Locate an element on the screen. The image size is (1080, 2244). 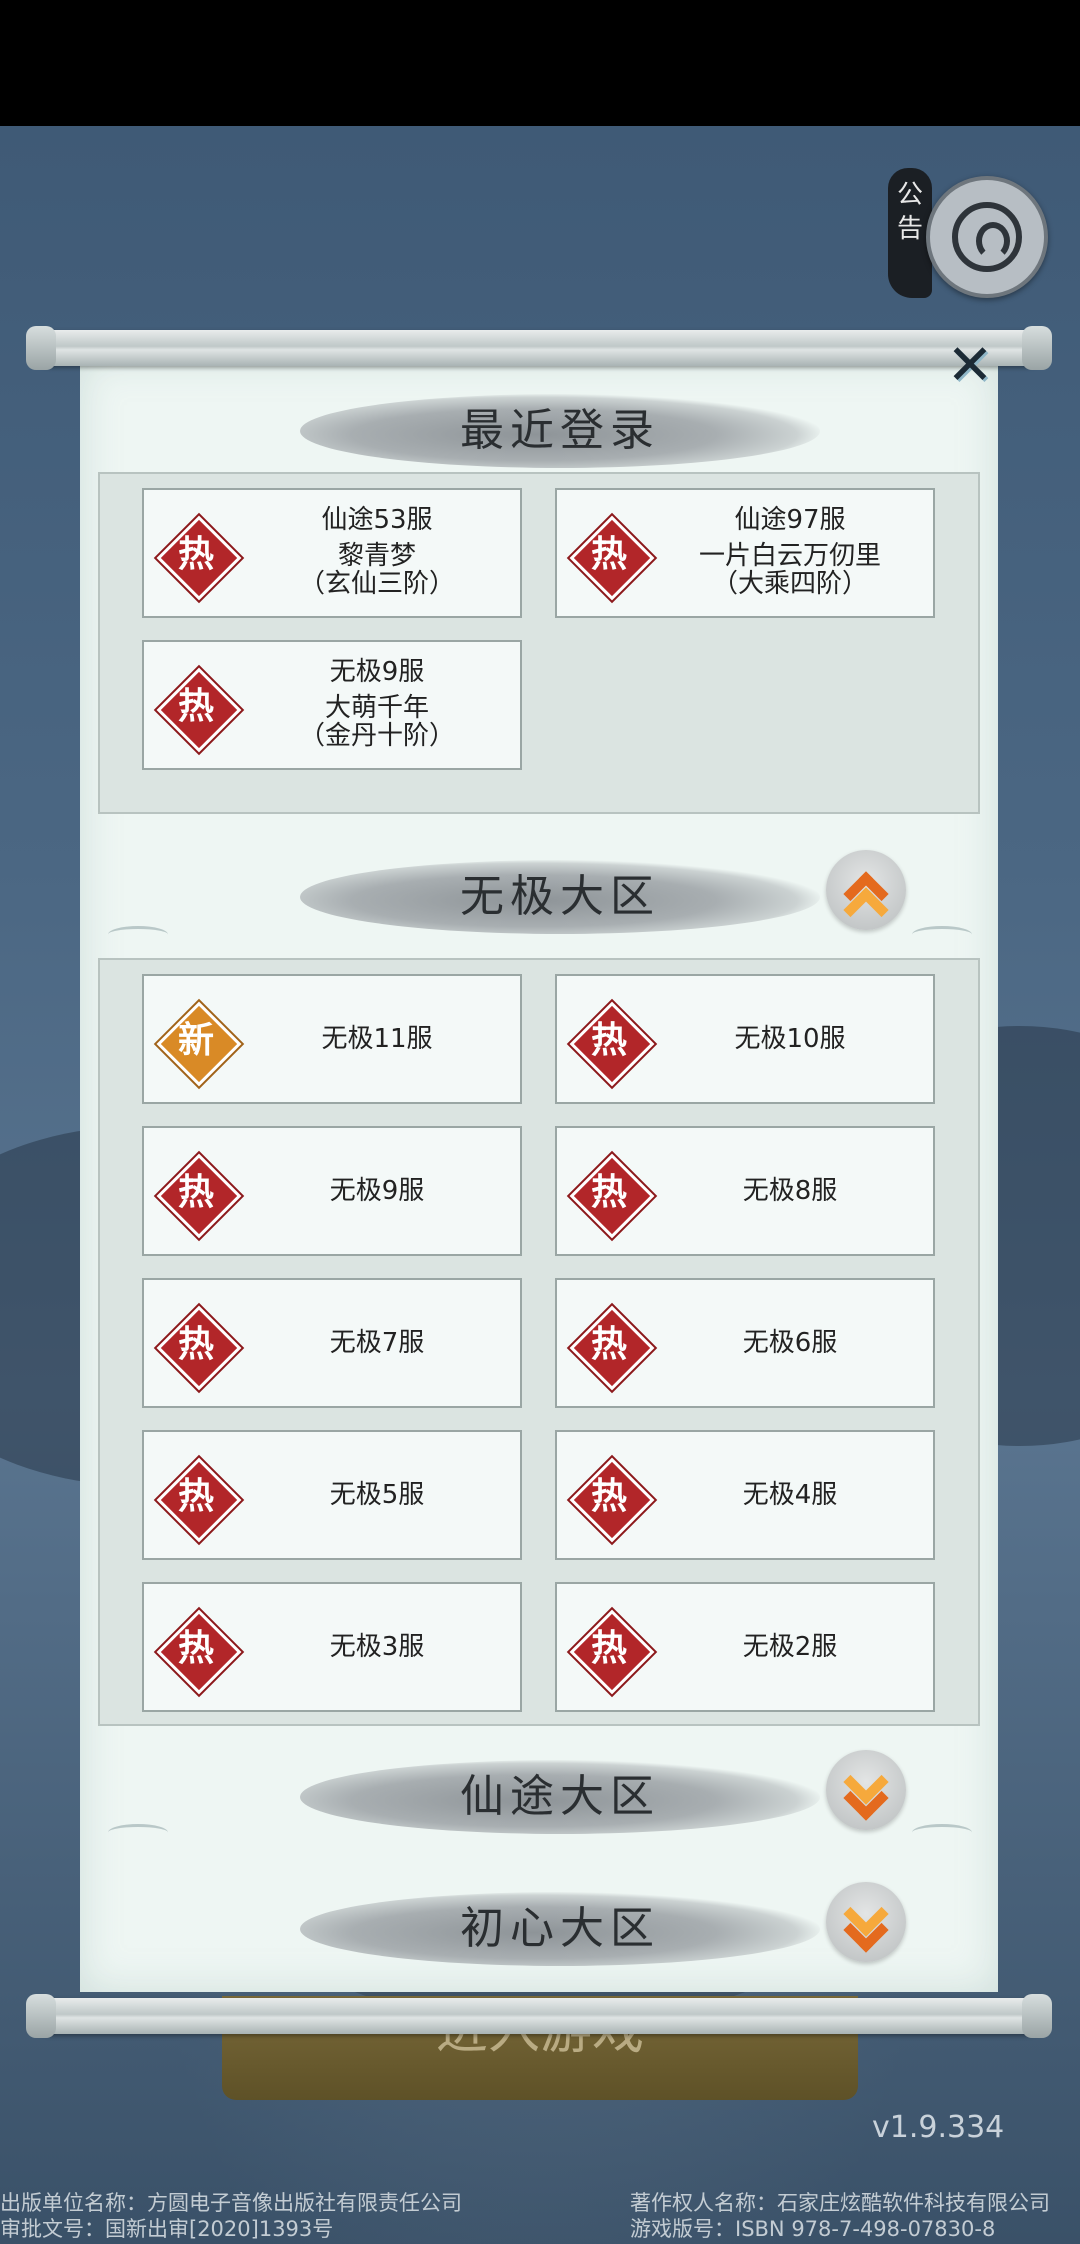
server-card: 热 无极8服 is located at coordinates (745, 1191).